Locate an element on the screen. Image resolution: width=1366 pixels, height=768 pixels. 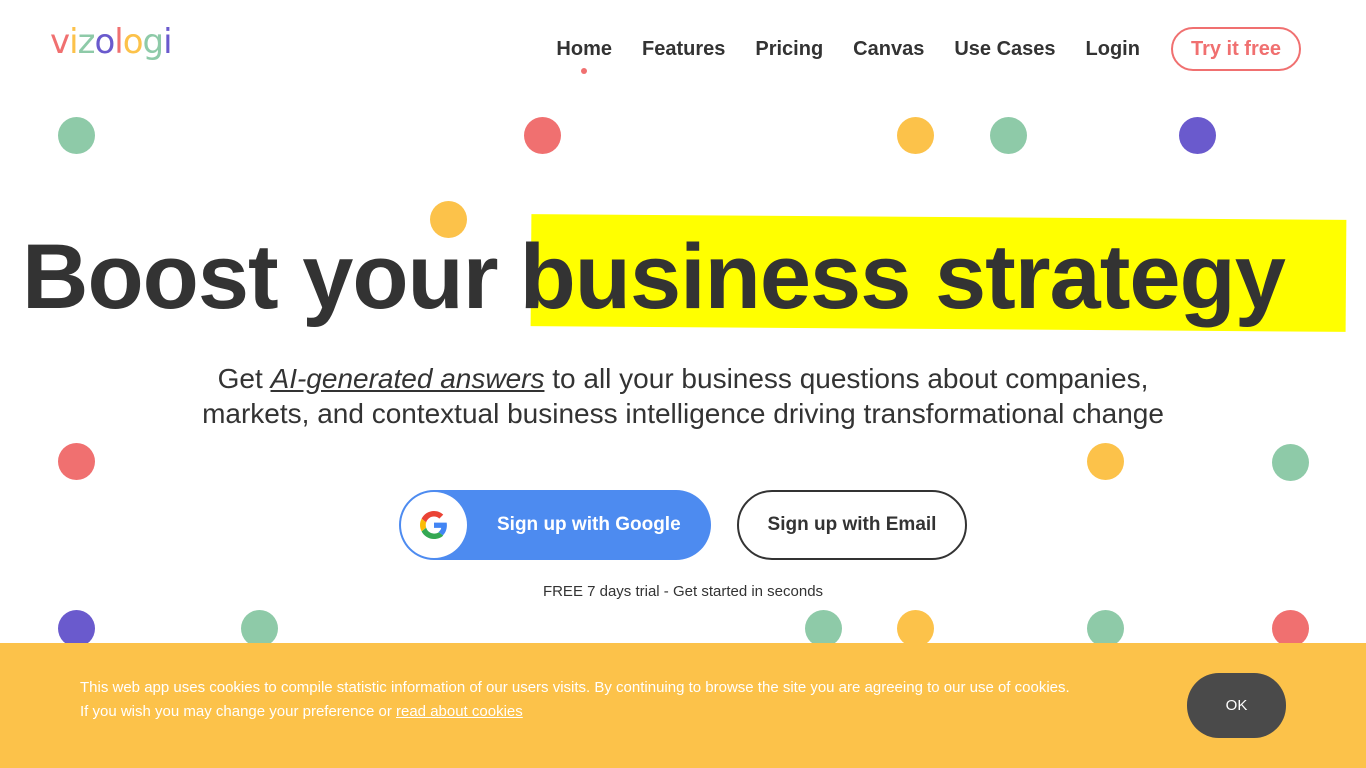
cookie-ok-button: OK is located at coordinates (1236, 705).